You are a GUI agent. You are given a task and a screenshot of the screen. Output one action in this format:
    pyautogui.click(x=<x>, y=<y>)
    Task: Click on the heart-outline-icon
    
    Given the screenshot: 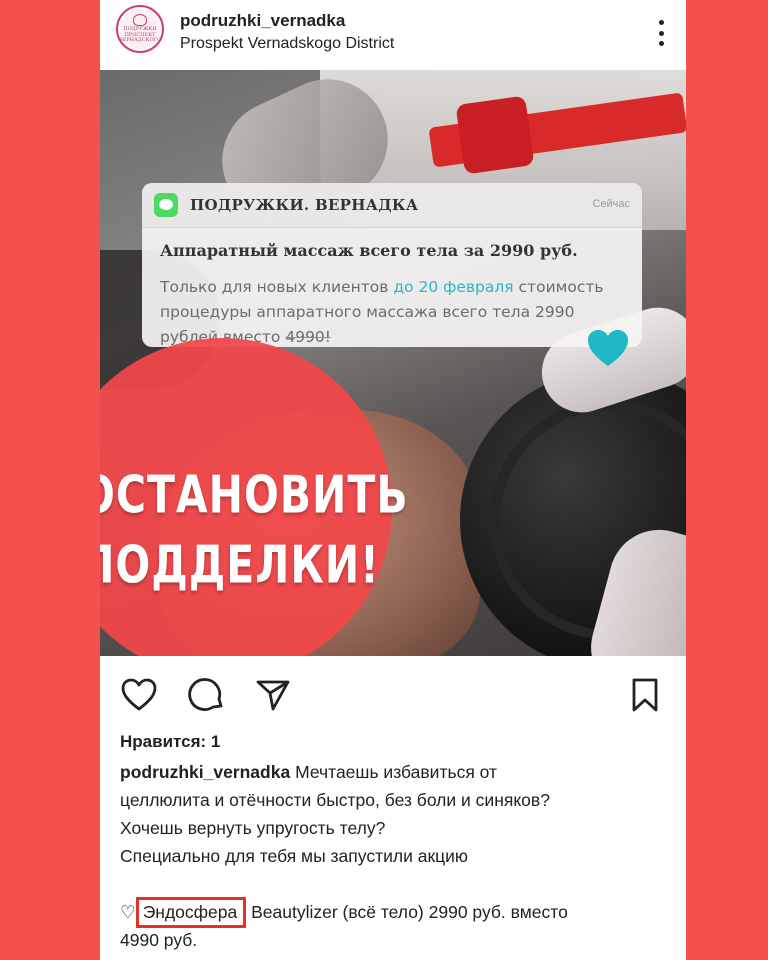 What is the action you would take?
    pyautogui.click(x=139, y=694)
    